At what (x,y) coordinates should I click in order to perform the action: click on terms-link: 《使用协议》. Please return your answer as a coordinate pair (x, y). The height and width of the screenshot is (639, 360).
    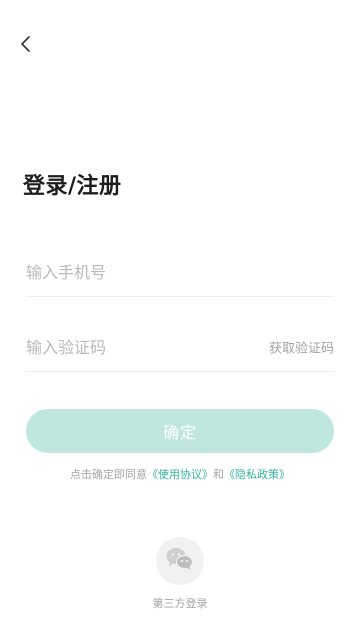
    Looking at the image, I should click on (180, 474).